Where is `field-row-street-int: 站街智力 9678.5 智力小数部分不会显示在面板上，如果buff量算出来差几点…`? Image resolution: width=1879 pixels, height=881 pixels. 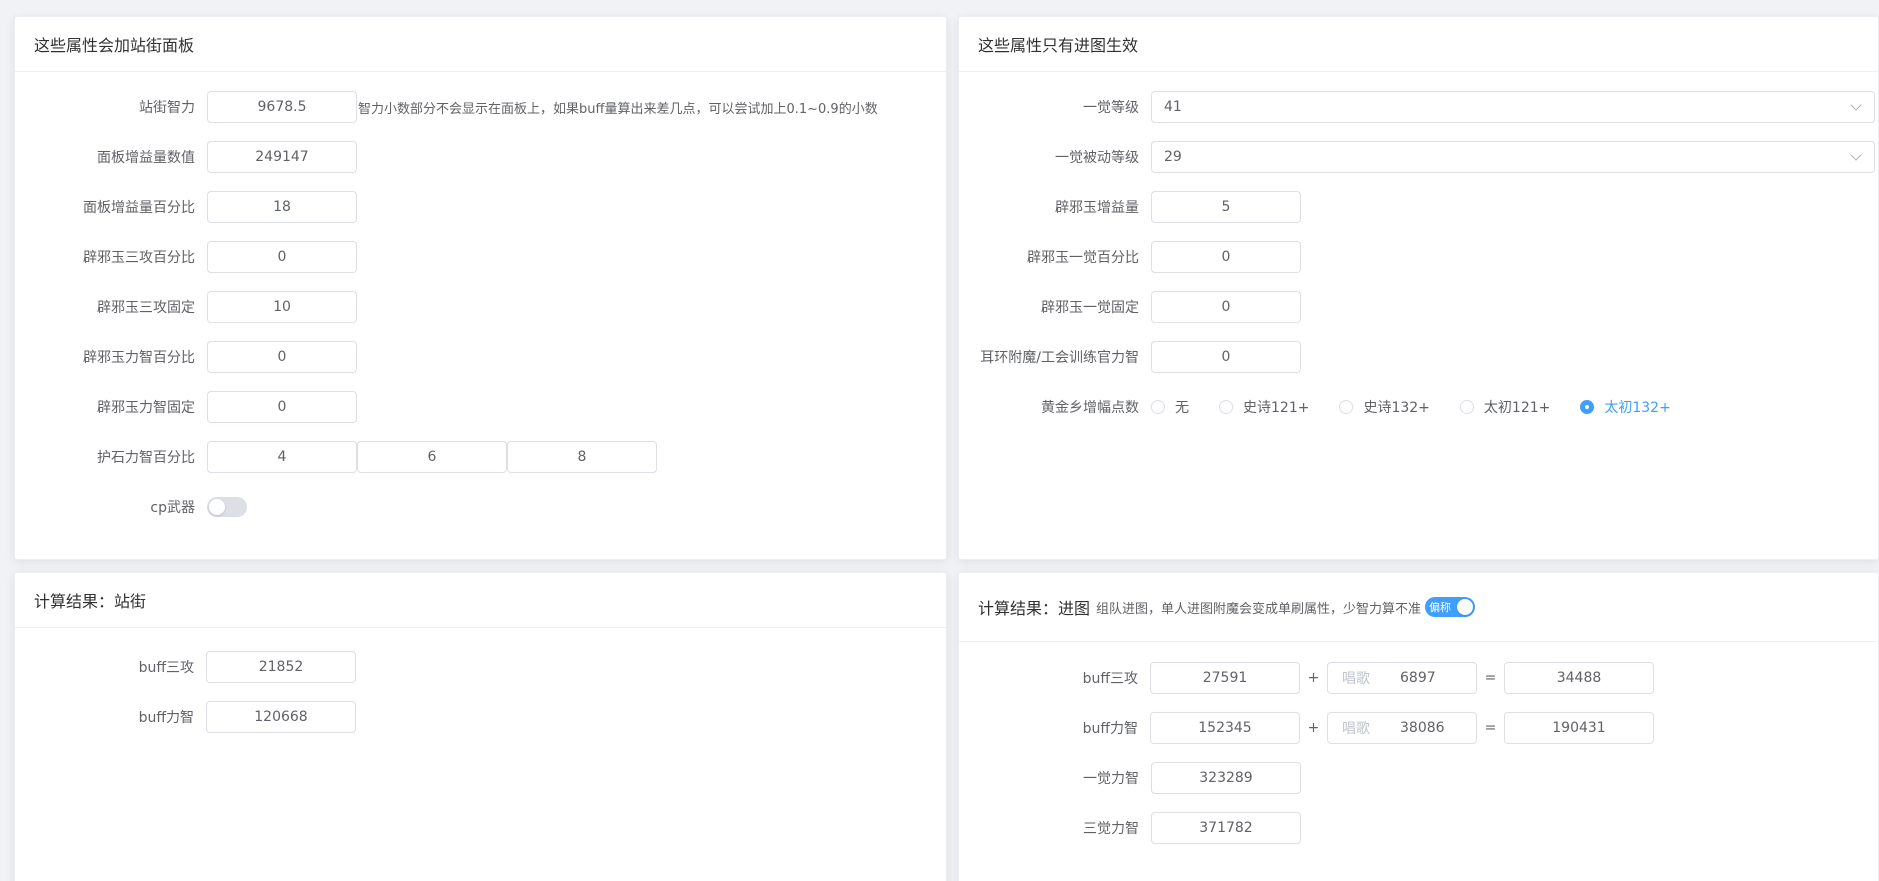
field-row-street-int: 站街智力 9678.5 智力小数部分不会显示在面板上，如果buff量算出来差几点… is located at coordinates (446, 107).